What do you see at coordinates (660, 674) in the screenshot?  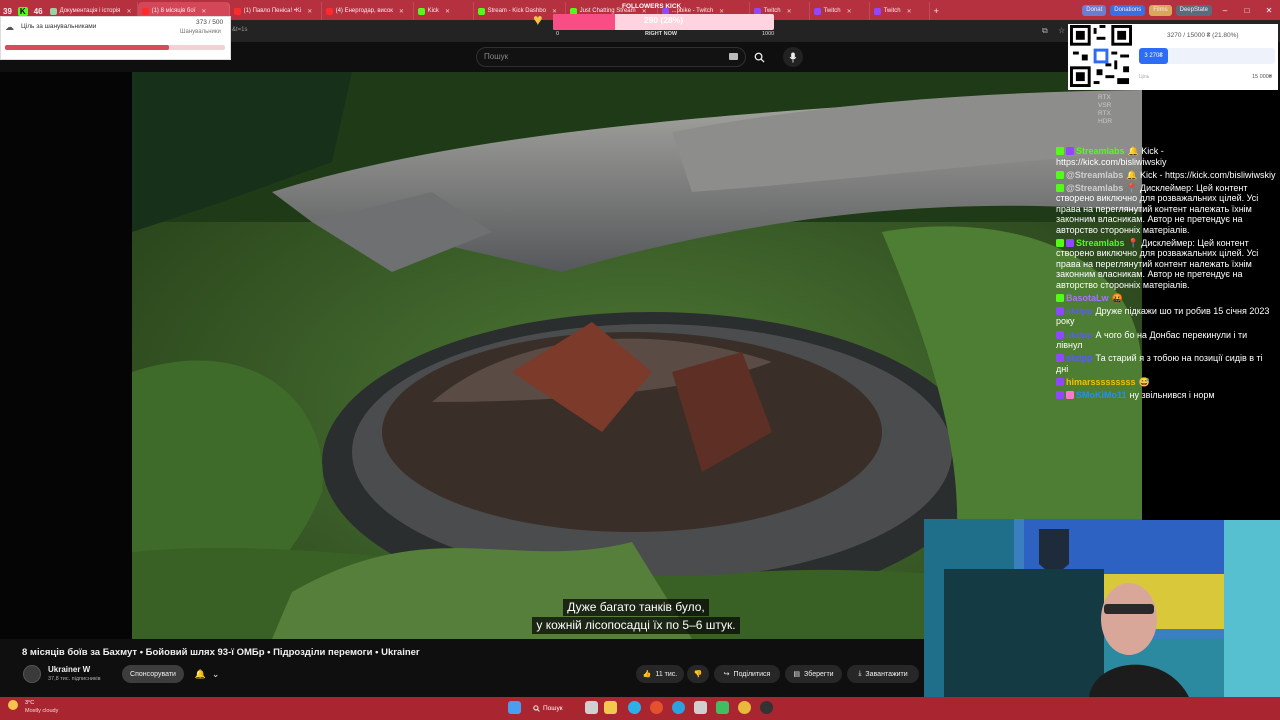 I see `like-button: 👍 11 тис.` at bounding box center [660, 674].